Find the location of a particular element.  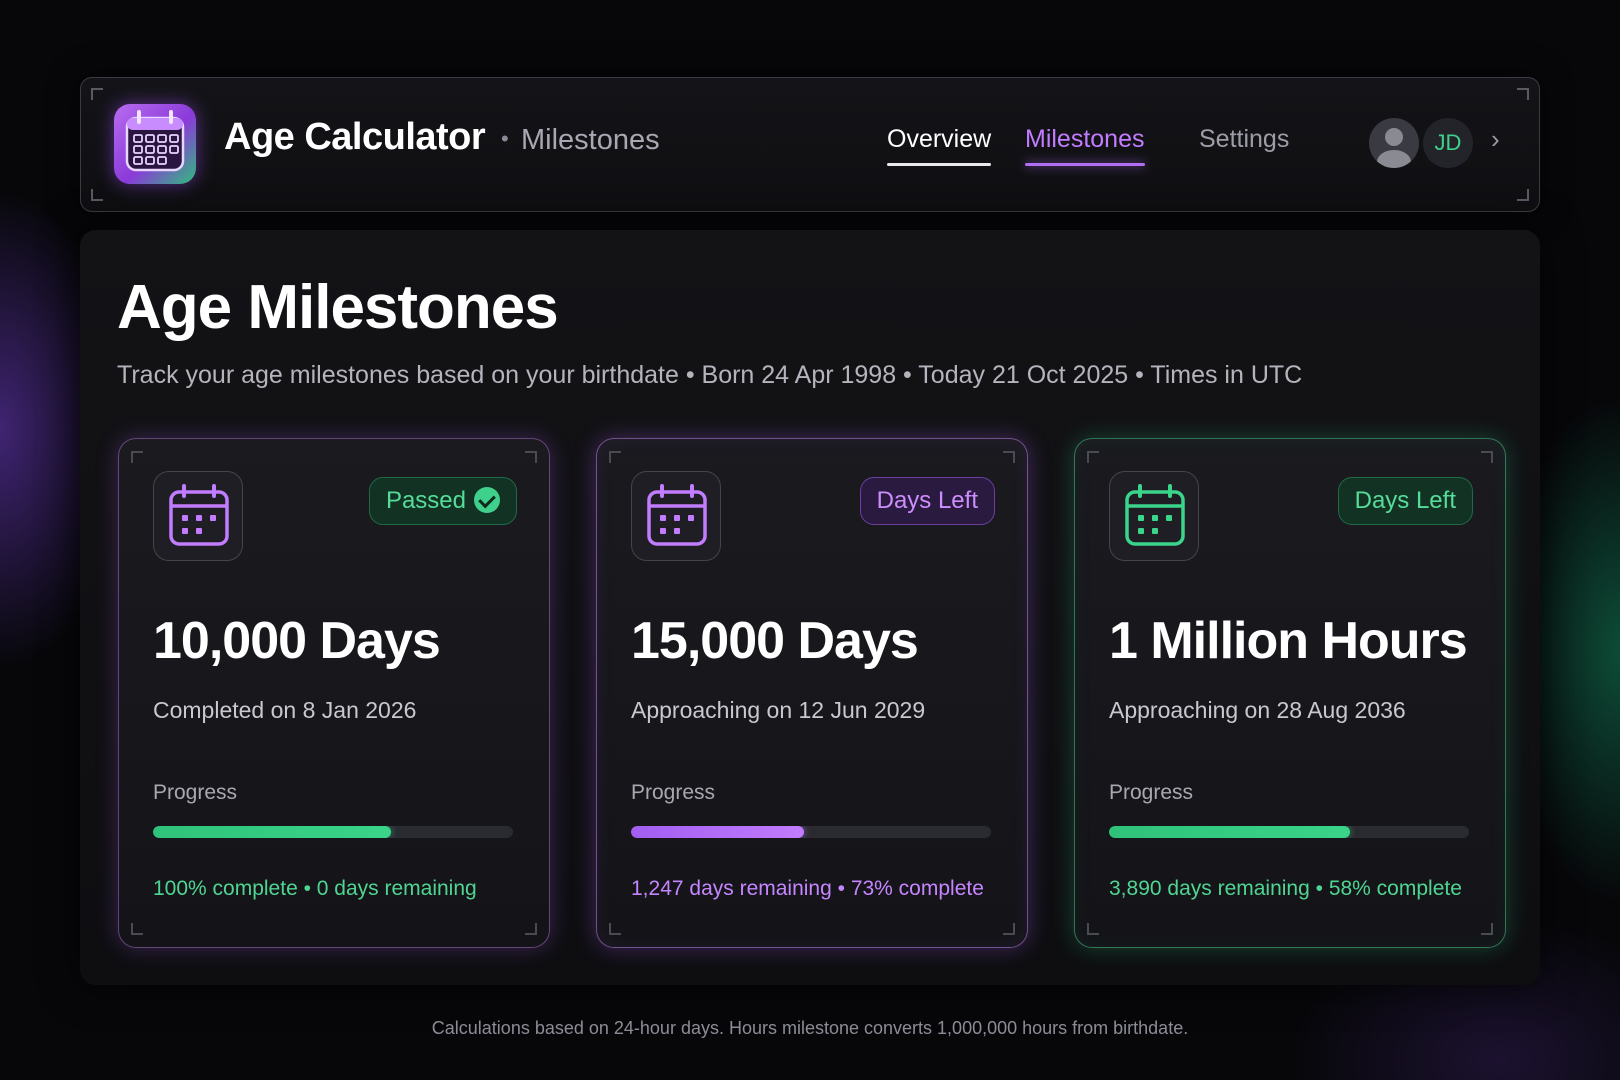

tab-overview: Overview is located at coordinates (939, 145).